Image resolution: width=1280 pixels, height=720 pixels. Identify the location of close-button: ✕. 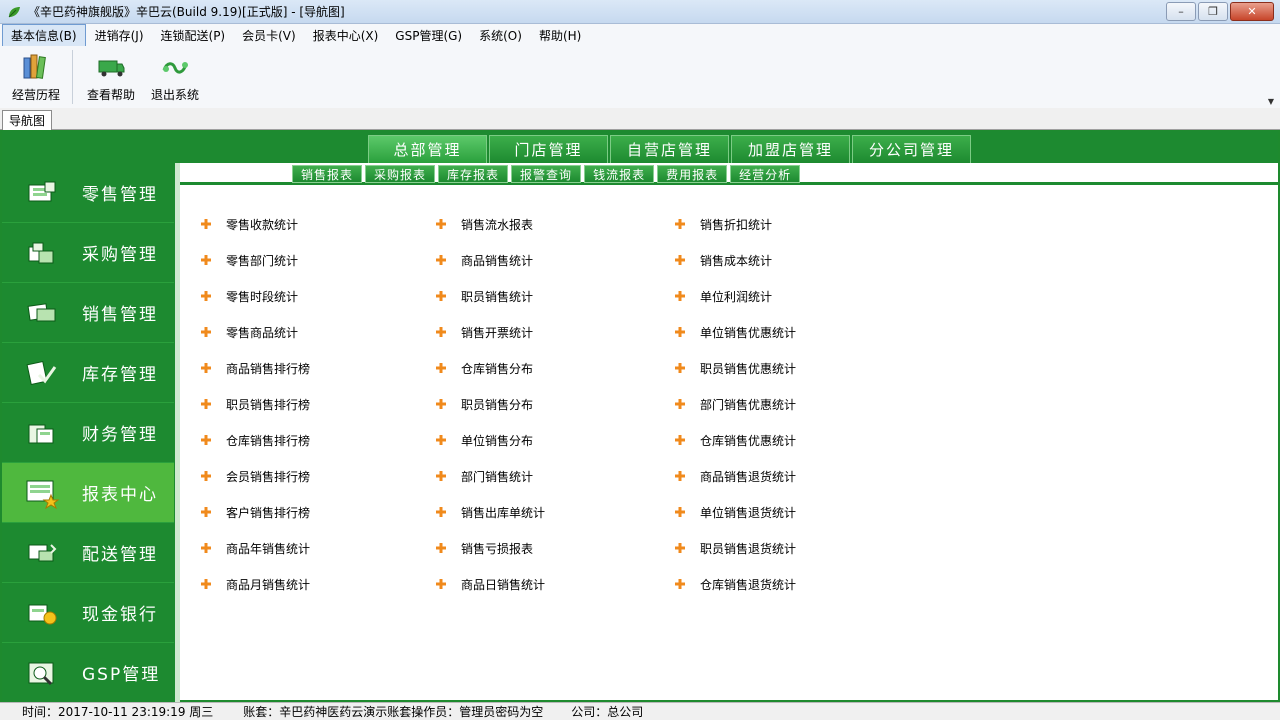
(1252, 11).